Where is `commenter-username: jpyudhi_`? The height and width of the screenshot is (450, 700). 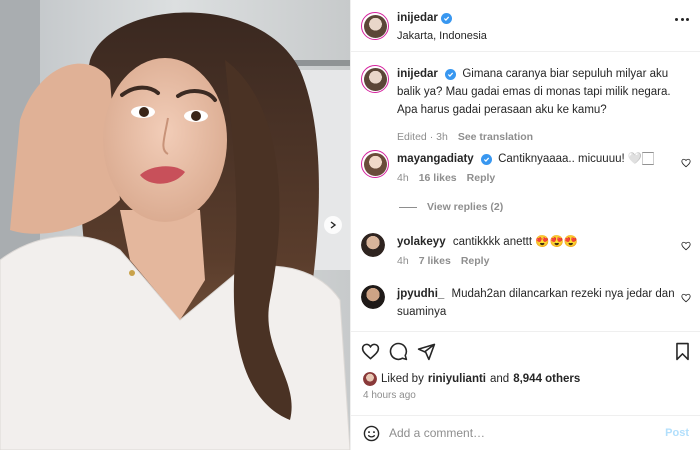
commenter-username: jpyudhi_ is located at coordinates (420, 294).